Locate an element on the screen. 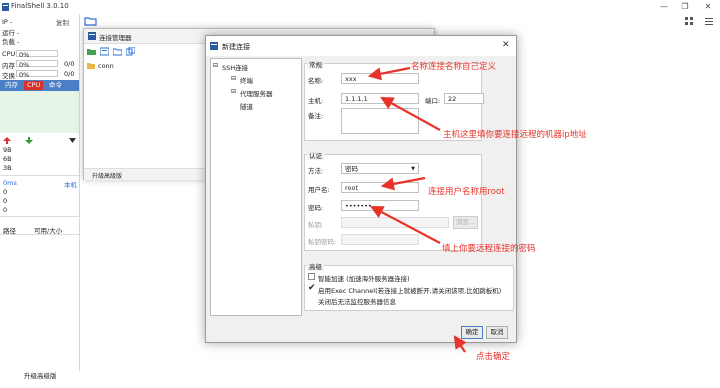 The image size is (720, 388). arrow-host is located at coordinates (410, 113).